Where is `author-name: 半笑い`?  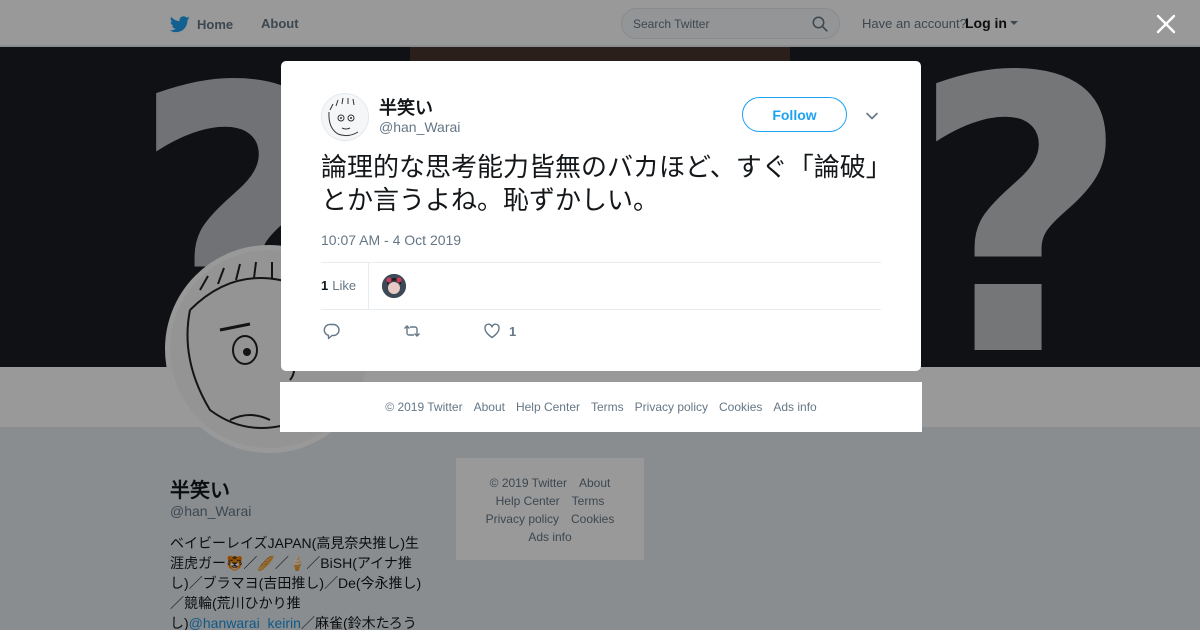
author-name: 半笑い is located at coordinates (406, 107).